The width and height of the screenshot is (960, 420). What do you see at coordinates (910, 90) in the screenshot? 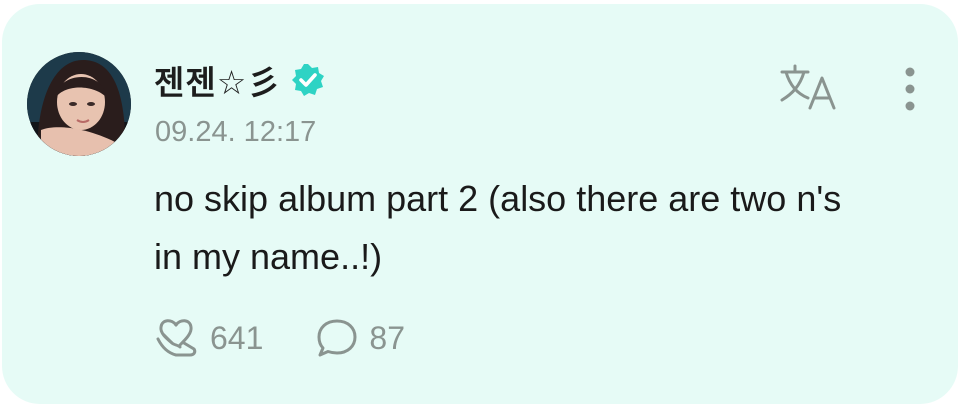
I see `more-vertical-icon` at bounding box center [910, 90].